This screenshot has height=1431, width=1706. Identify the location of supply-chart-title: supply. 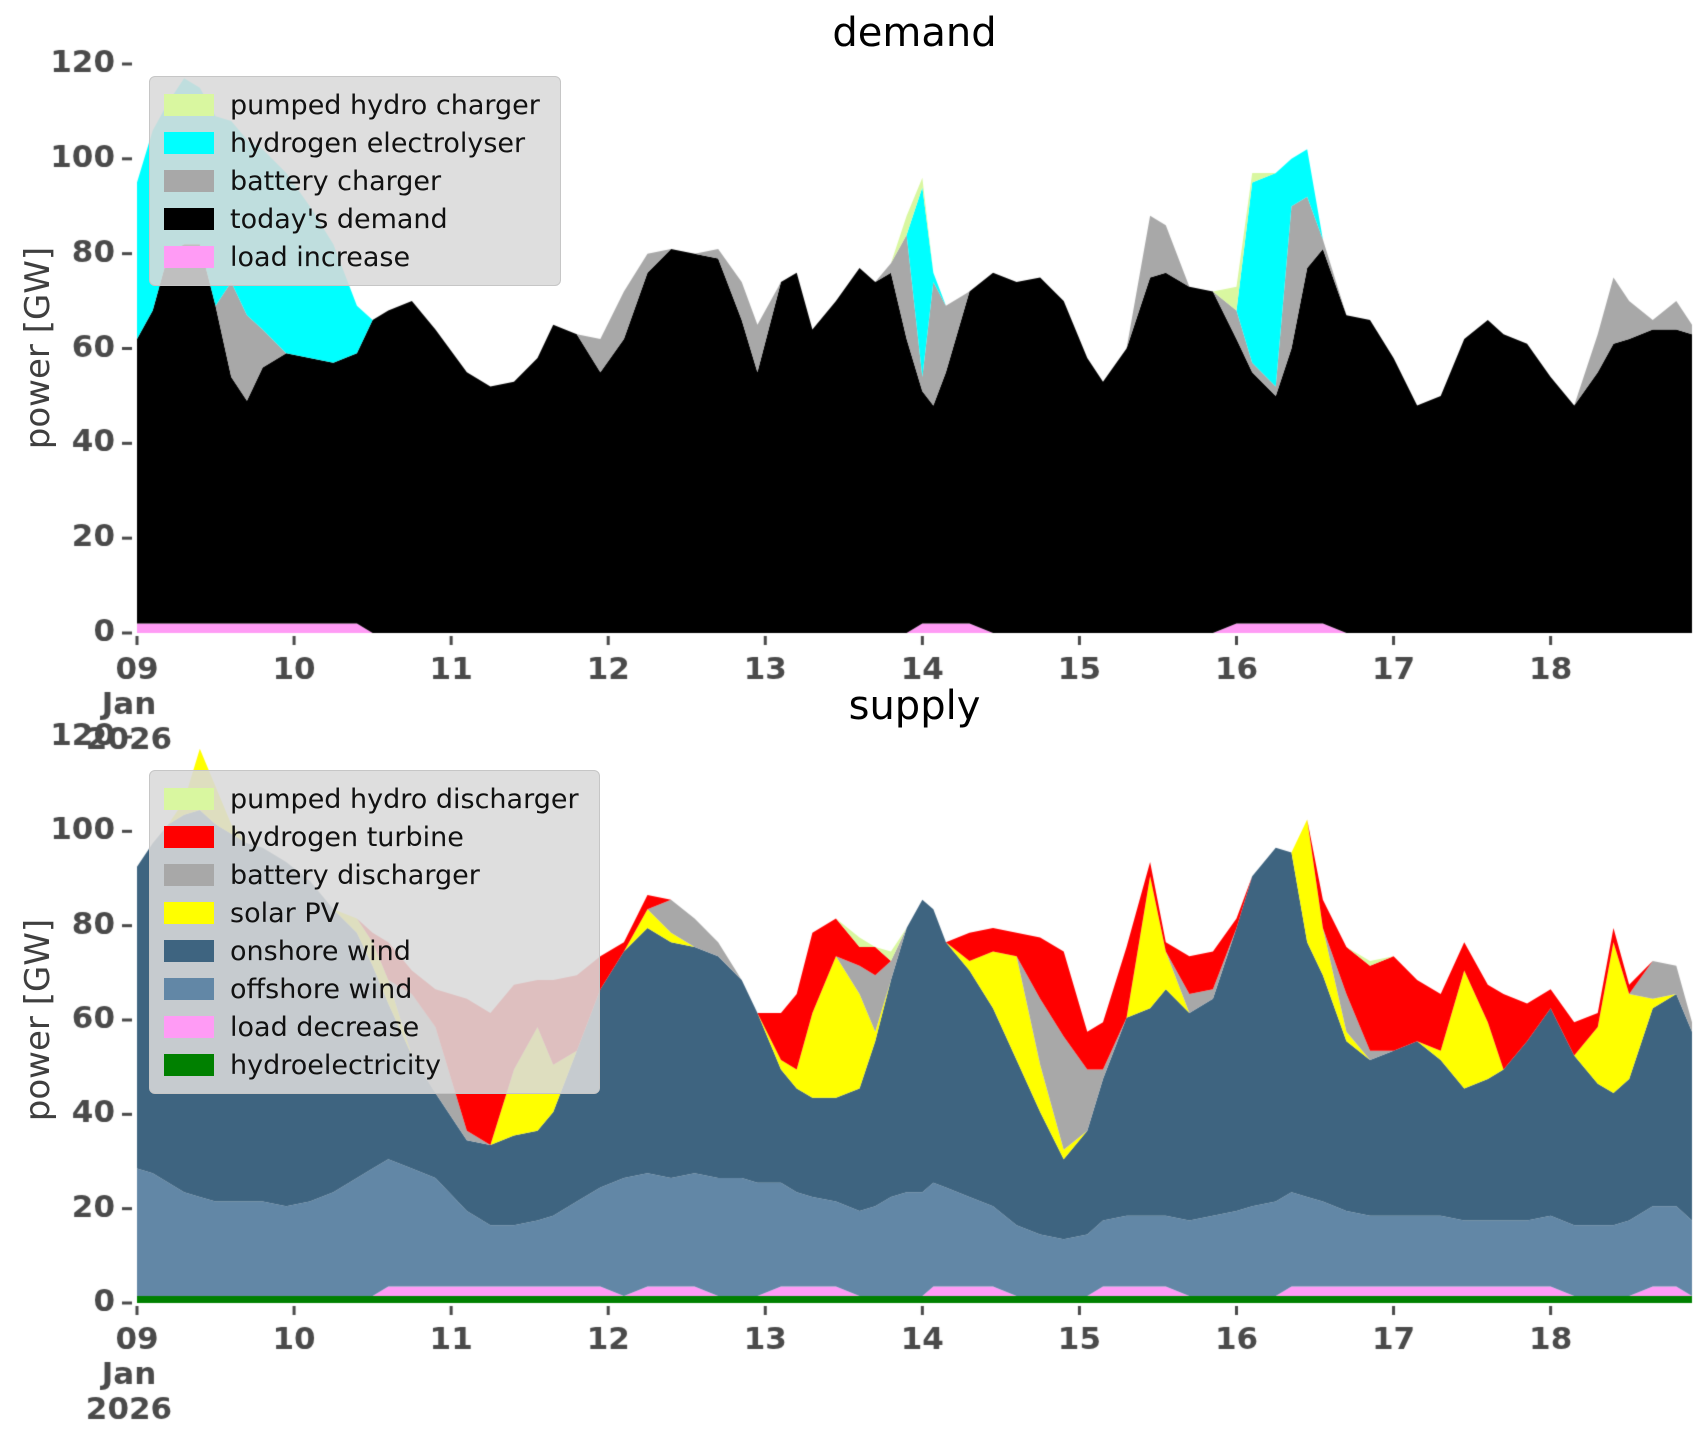
(914, 706).